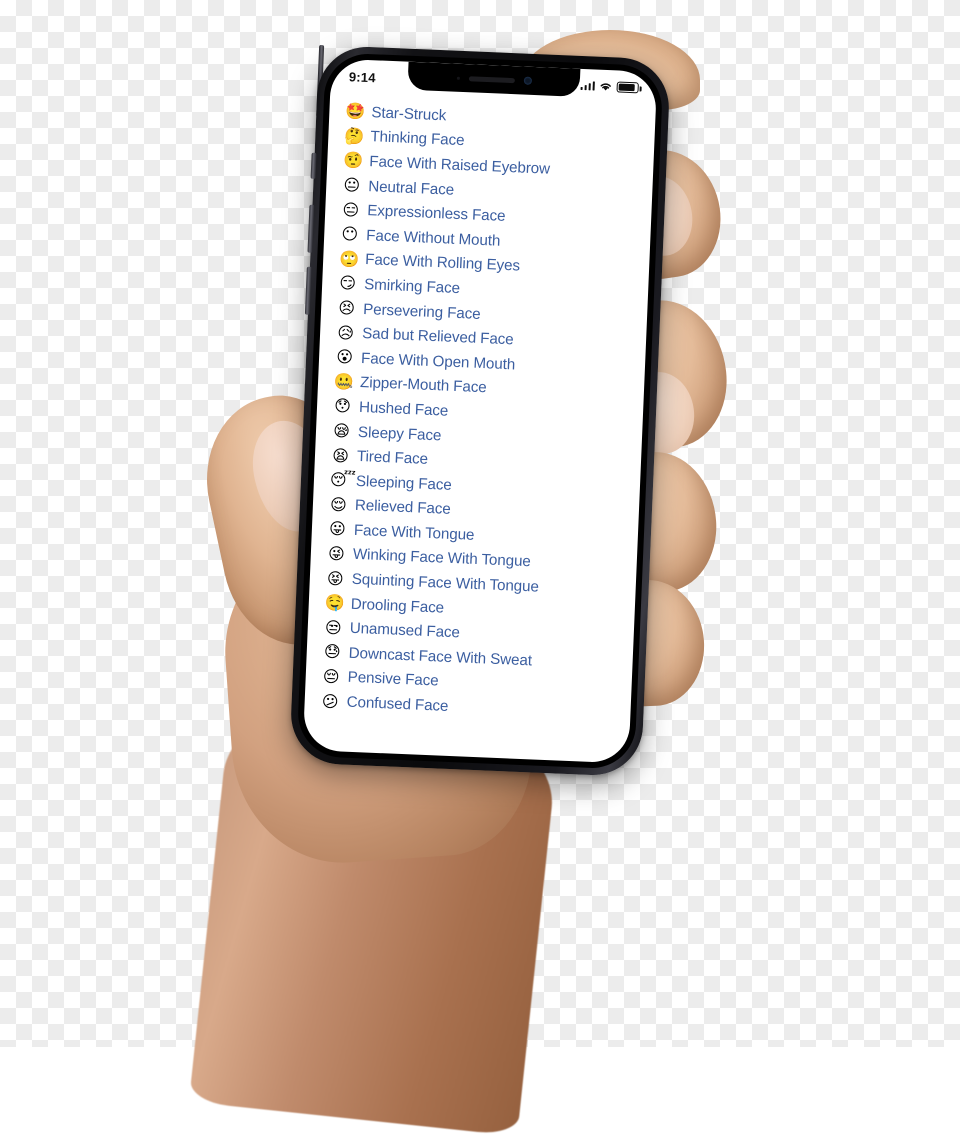  I want to click on thinking-face-emoji: 🤔, so click(354, 135).